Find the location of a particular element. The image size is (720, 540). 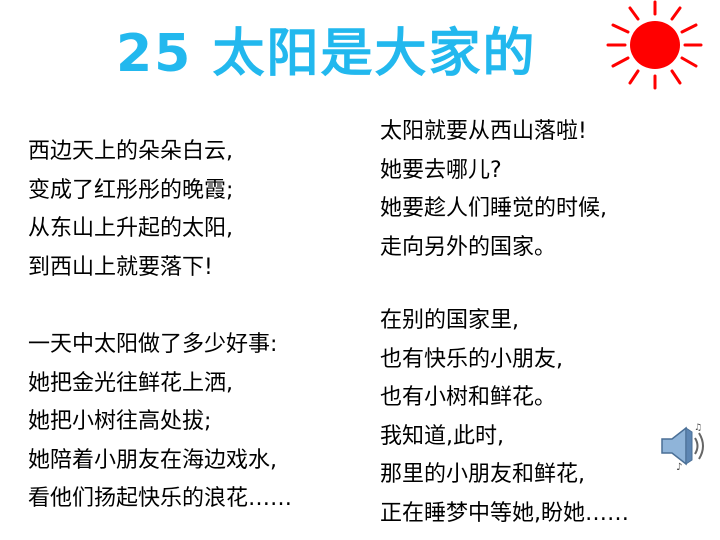

poem-line: 从东山上升起的太阳, is located at coordinates (130, 228).